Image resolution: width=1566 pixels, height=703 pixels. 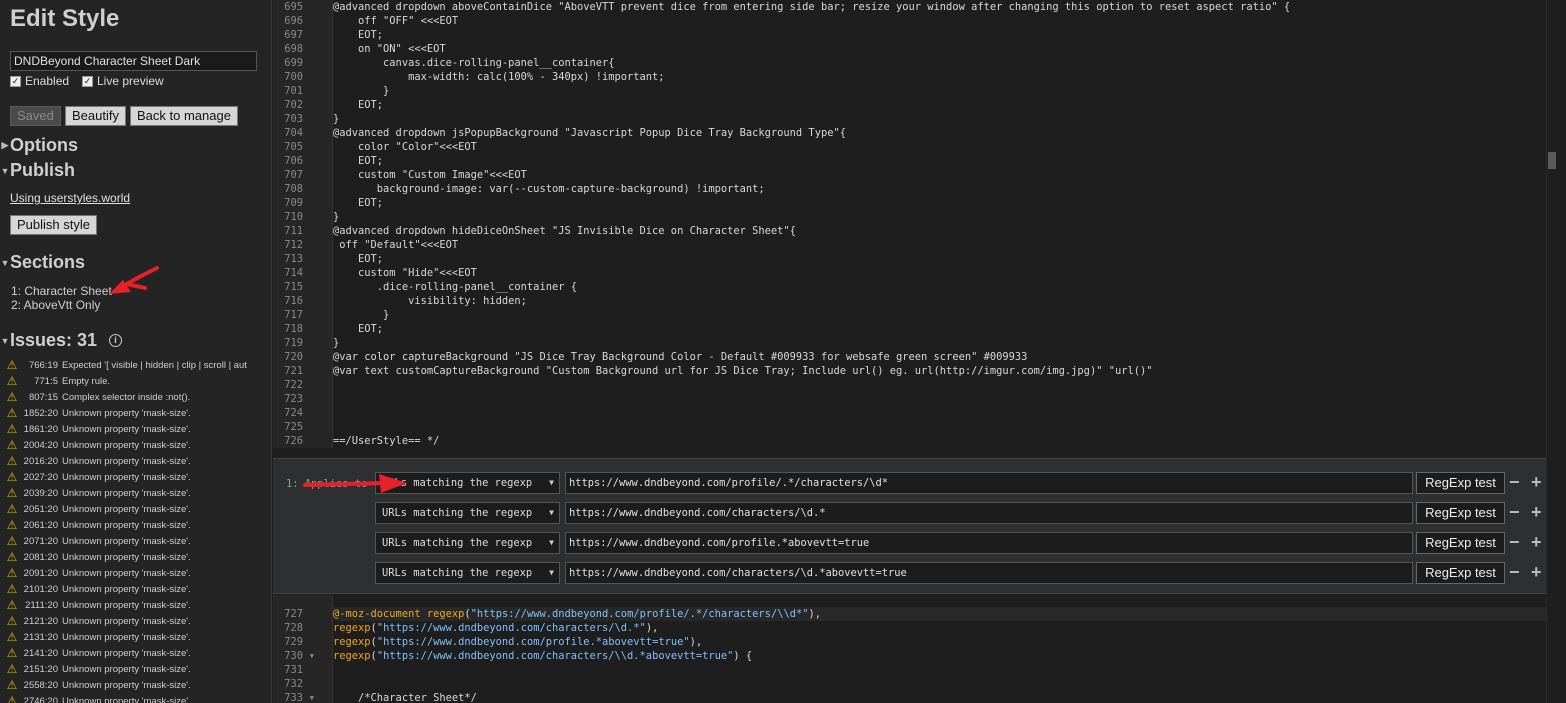 What do you see at coordinates (135, 541) in the screenshot?
I see `issue-item: ⚠ 2071:20 Unknown property 'mask-size'.` at bounding box center [135, 541].